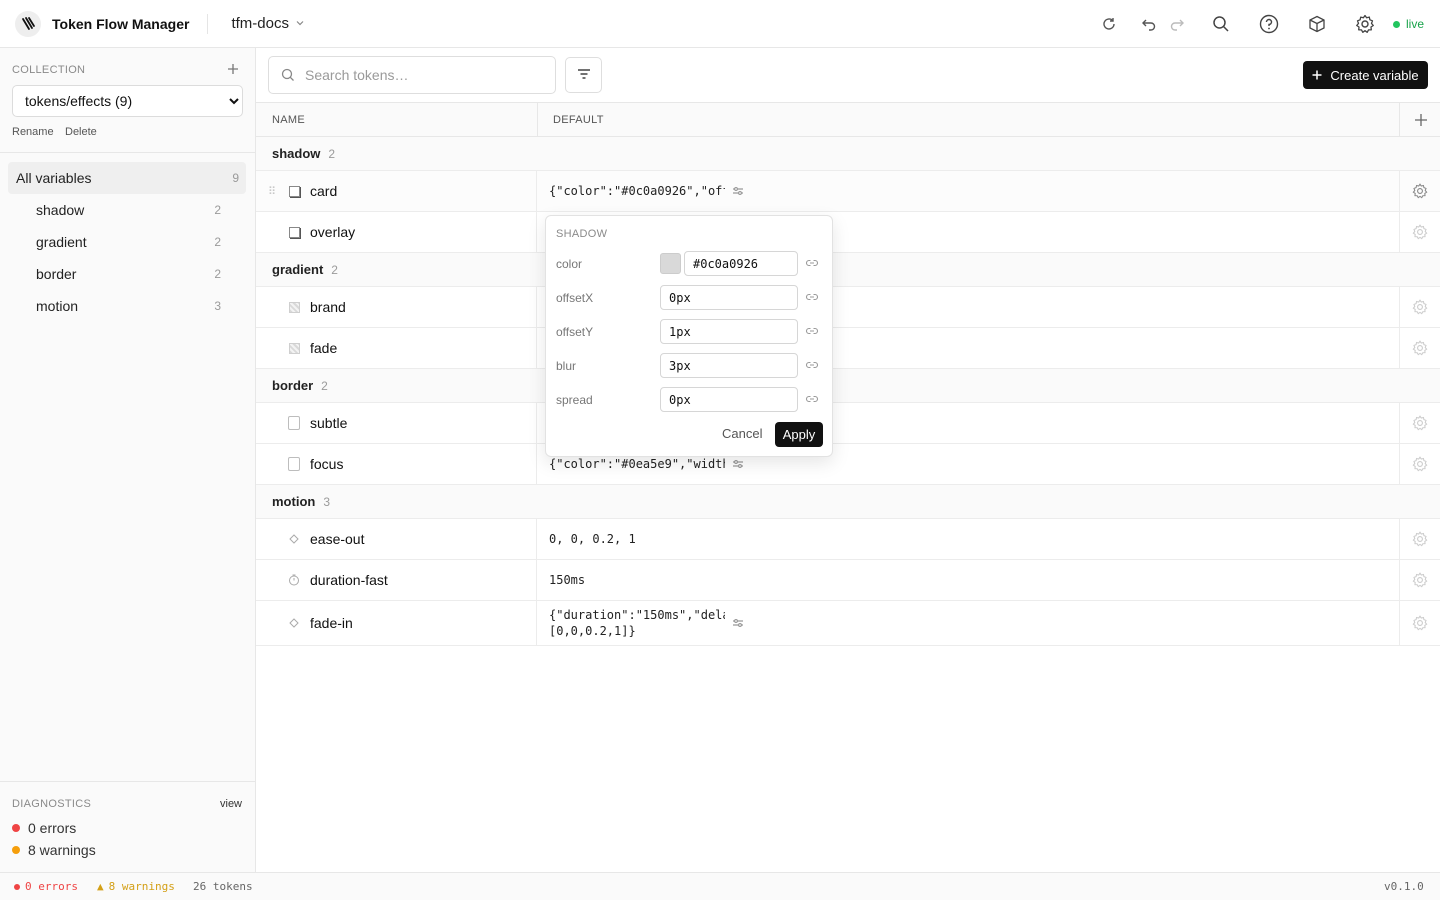  I want to click on gradient-swatch-icon, so click(294, 348).